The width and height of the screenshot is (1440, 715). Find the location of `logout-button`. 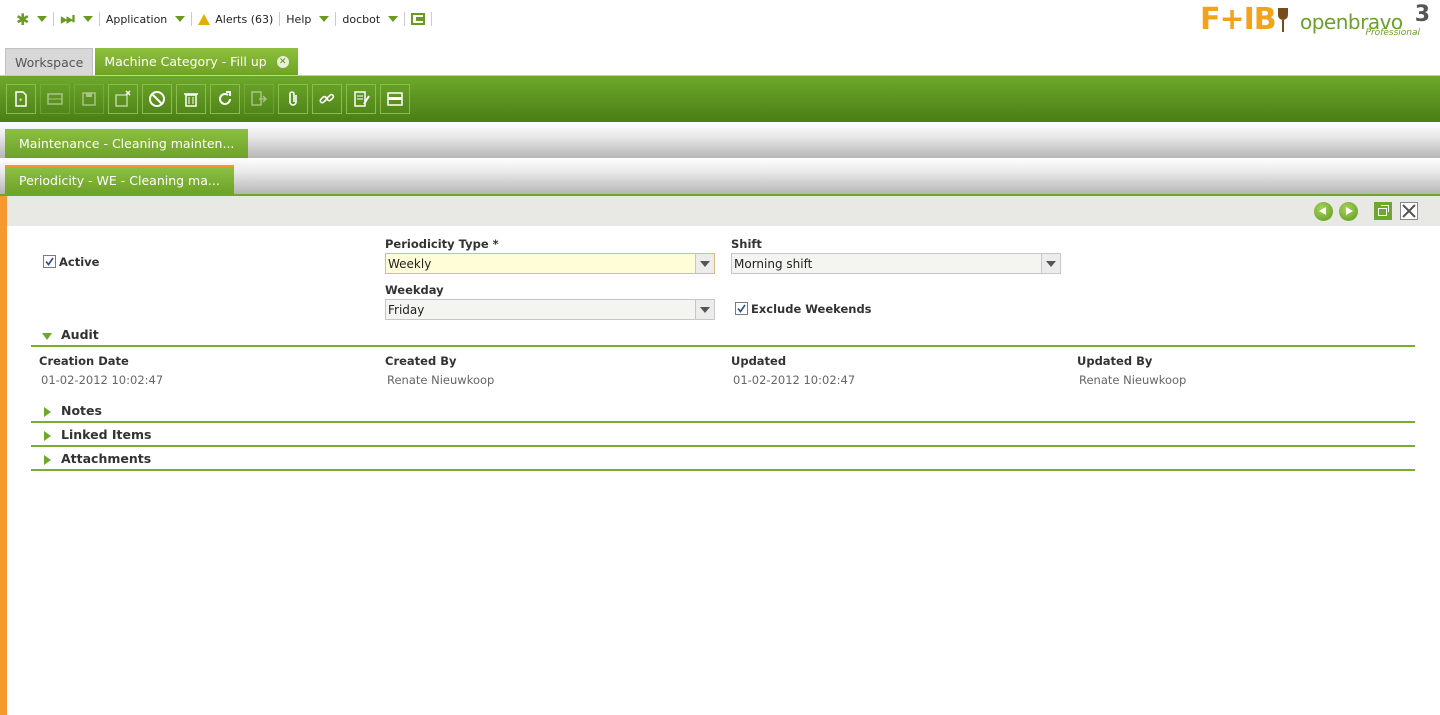

logout-button is located at coordinates (418, 19).